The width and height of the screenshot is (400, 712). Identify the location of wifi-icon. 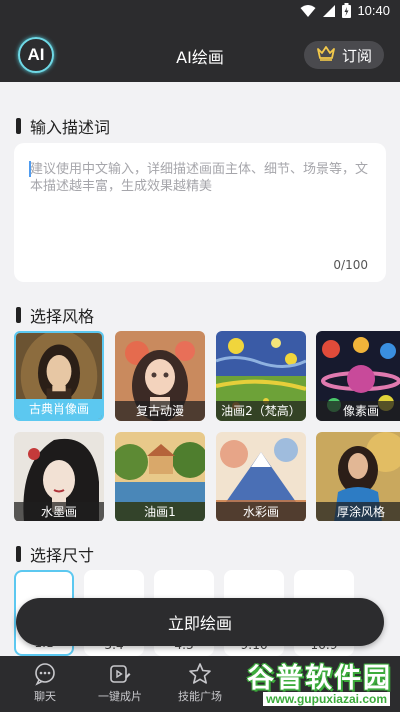
(308, 11).